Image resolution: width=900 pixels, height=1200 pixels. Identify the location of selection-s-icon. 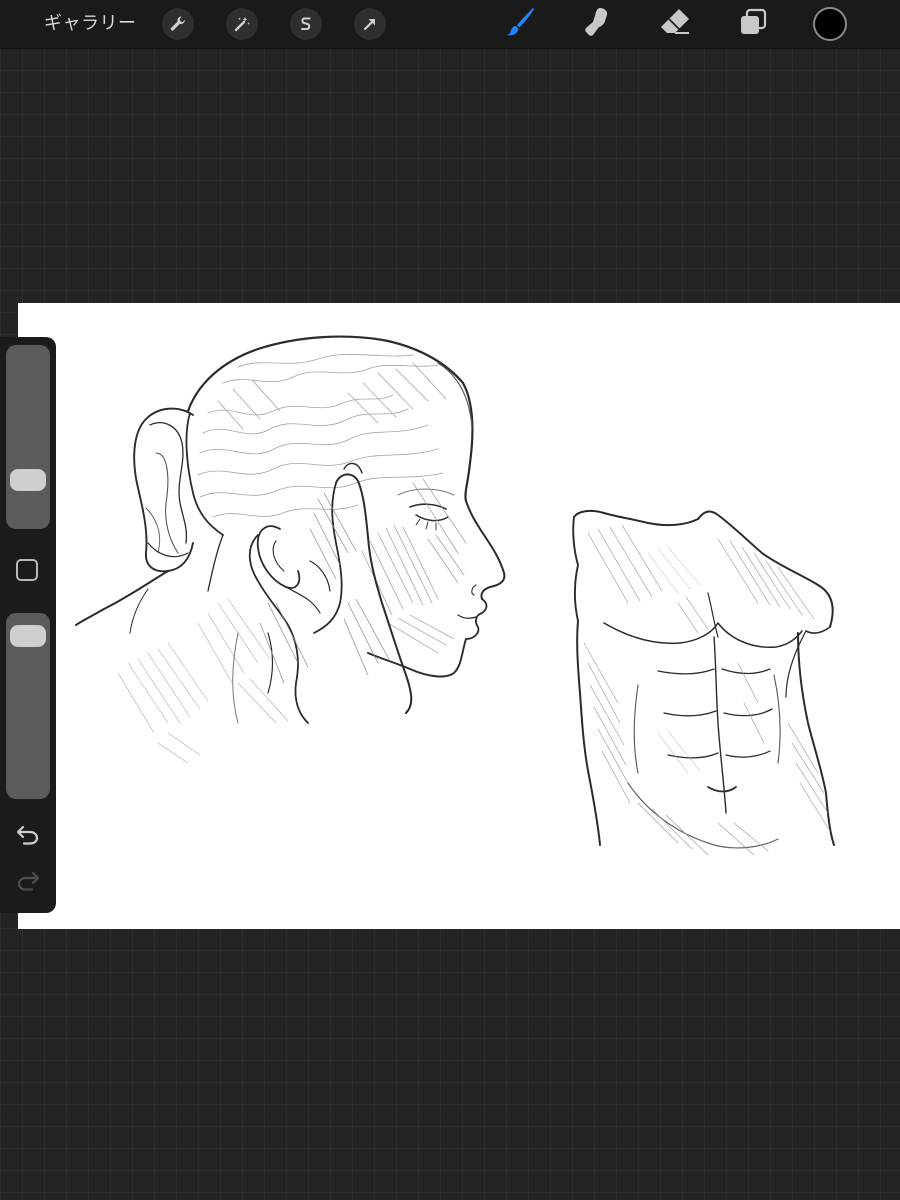
(306, 24).